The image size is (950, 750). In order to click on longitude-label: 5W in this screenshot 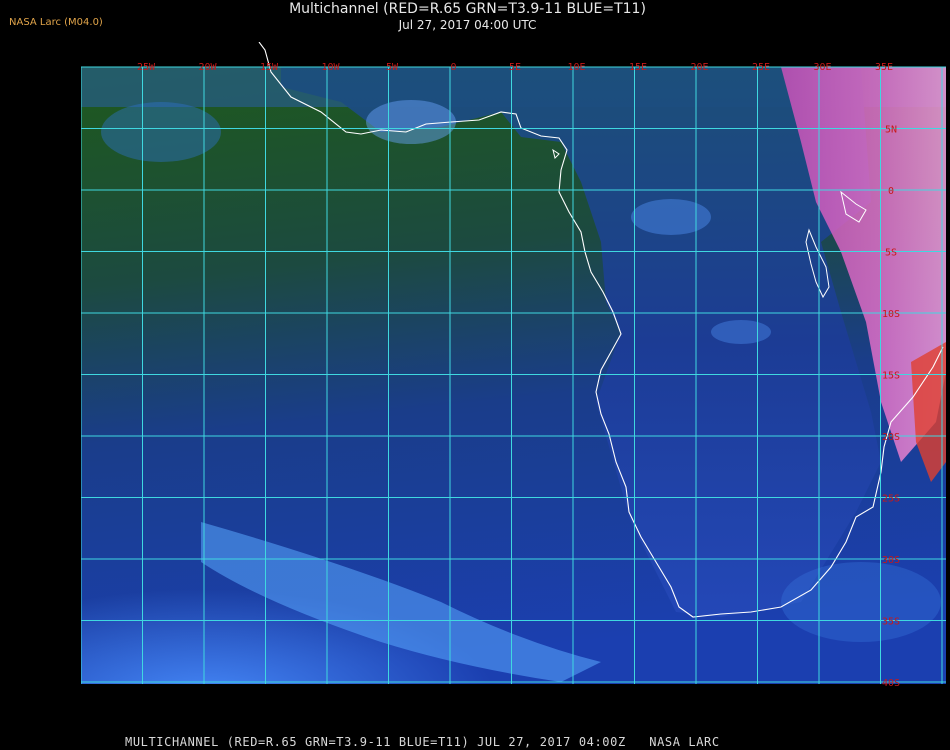, I will do `click(392, 67)`.